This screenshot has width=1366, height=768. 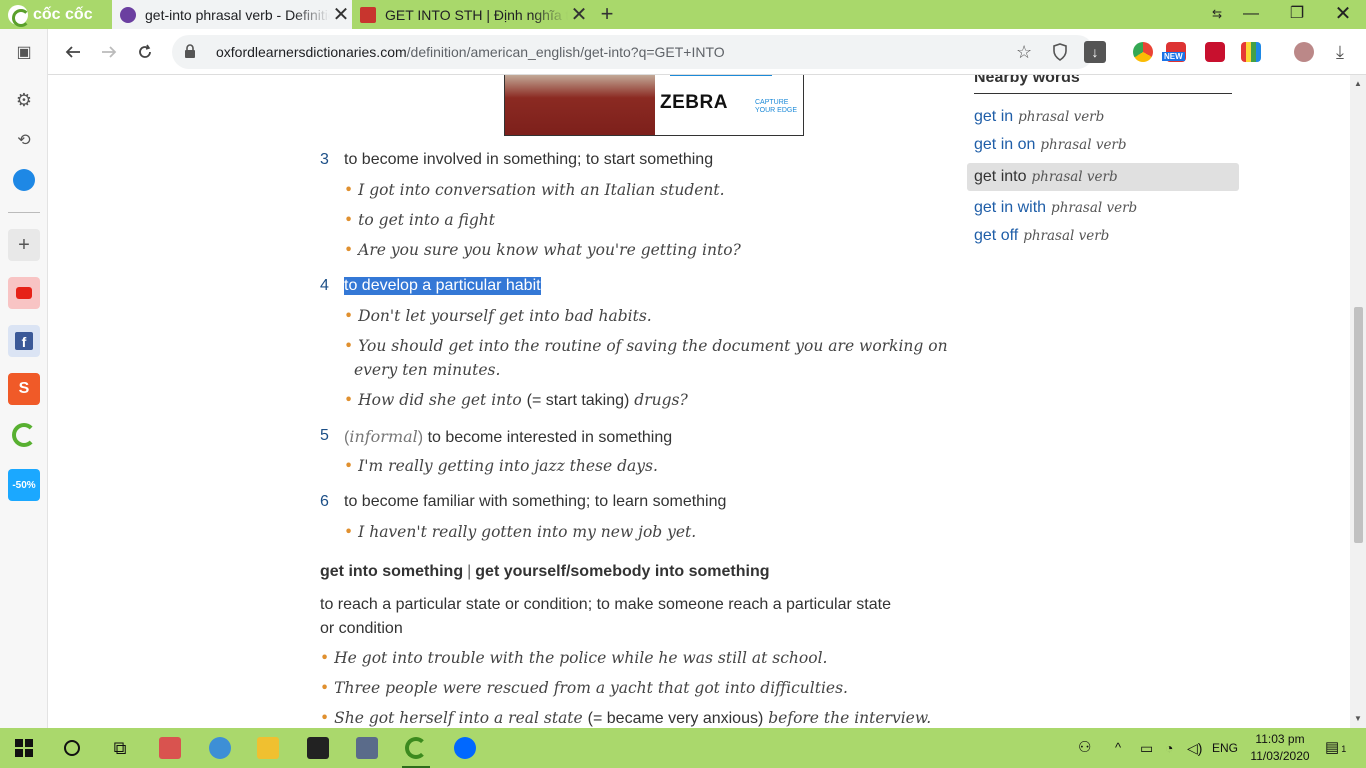 I want to click on new-tab-button: +, so click(x=607, y=14).